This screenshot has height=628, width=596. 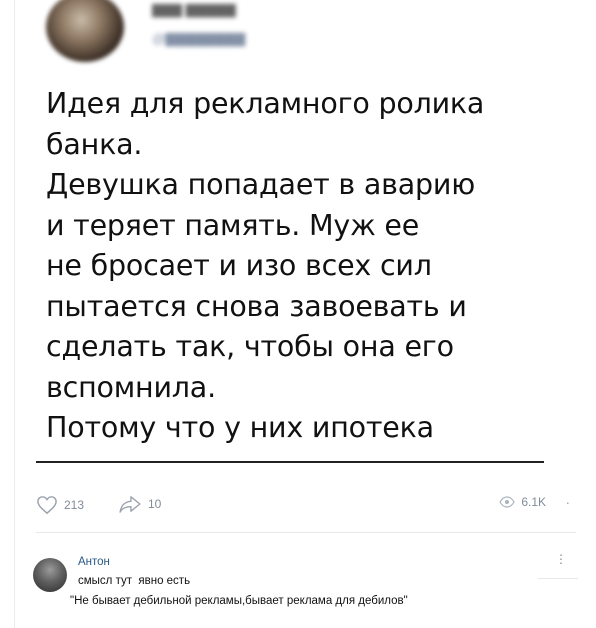 What do you see at coordinates (533, 502) in the screenshot?
I see `views-count: 6.1K` at bounding box center [533, 502].